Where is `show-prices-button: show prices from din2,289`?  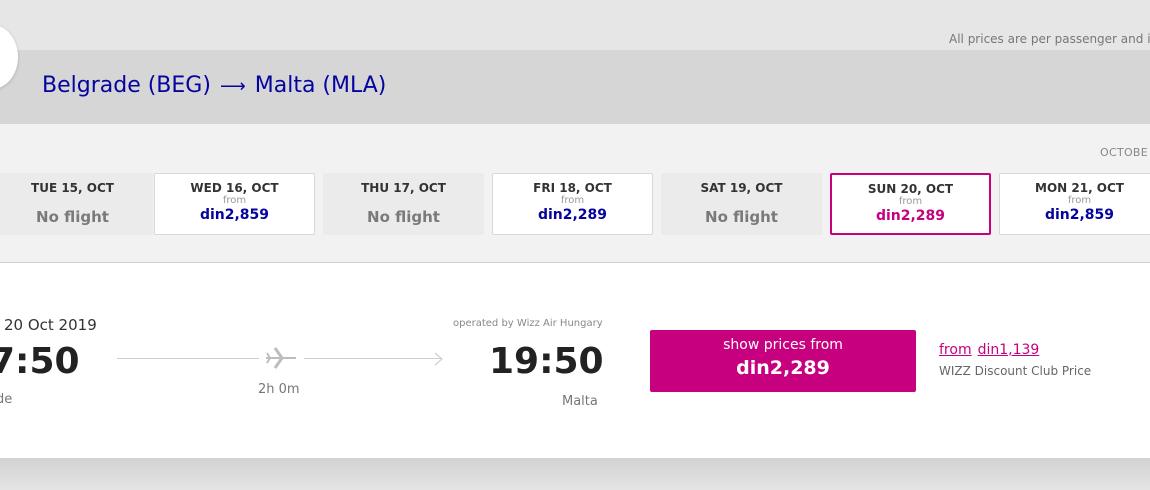 show-prices-button: show prices from din2,289 is located at coordinates (783, 361).